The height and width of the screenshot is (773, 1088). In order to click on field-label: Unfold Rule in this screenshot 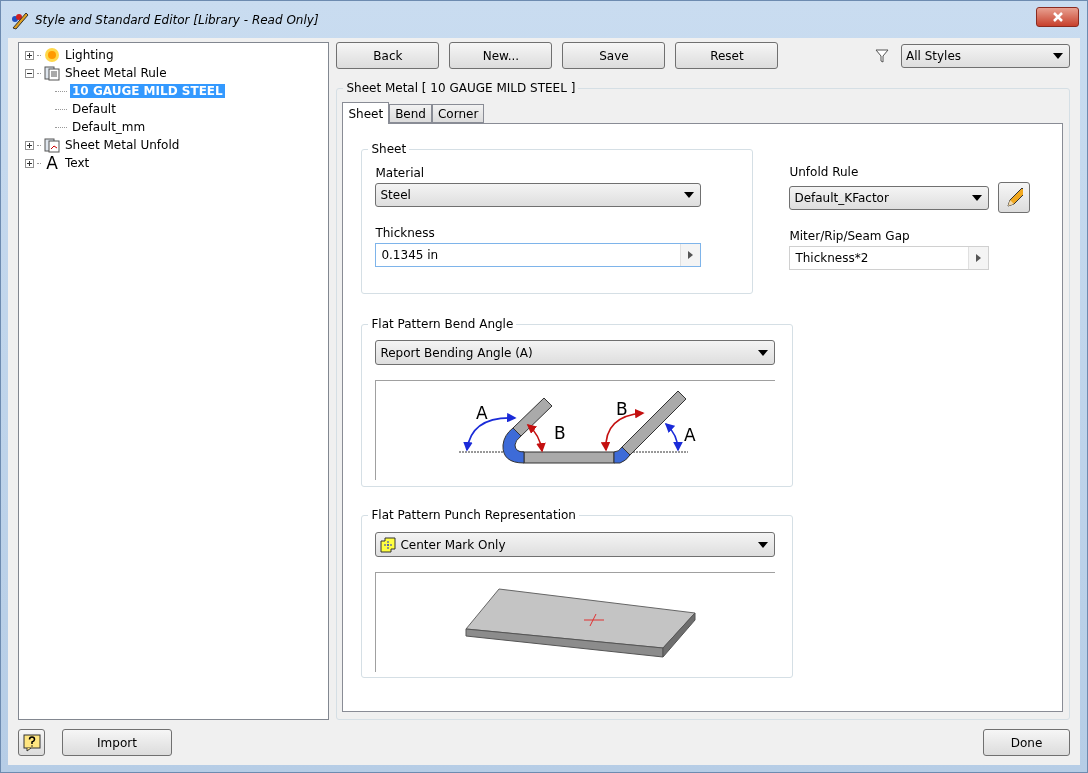, I will do `click(824, 173)`.